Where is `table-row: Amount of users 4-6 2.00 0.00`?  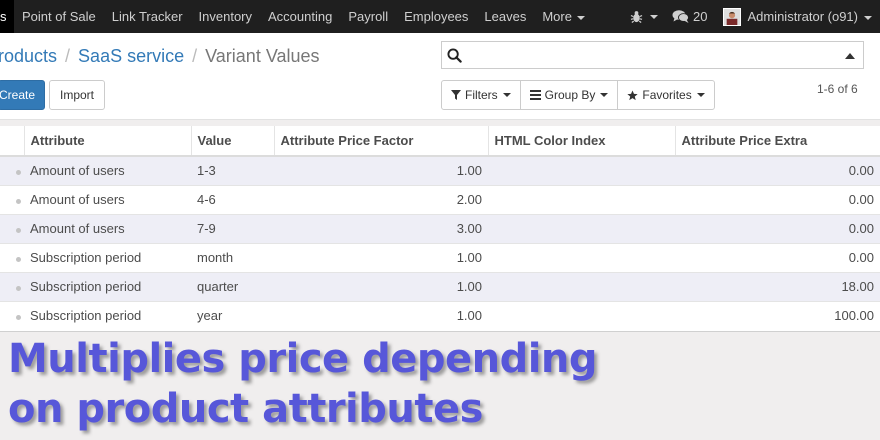 table-row: Amount of users 4-6 2.00 0.00 is located at coordinates (440, 199).